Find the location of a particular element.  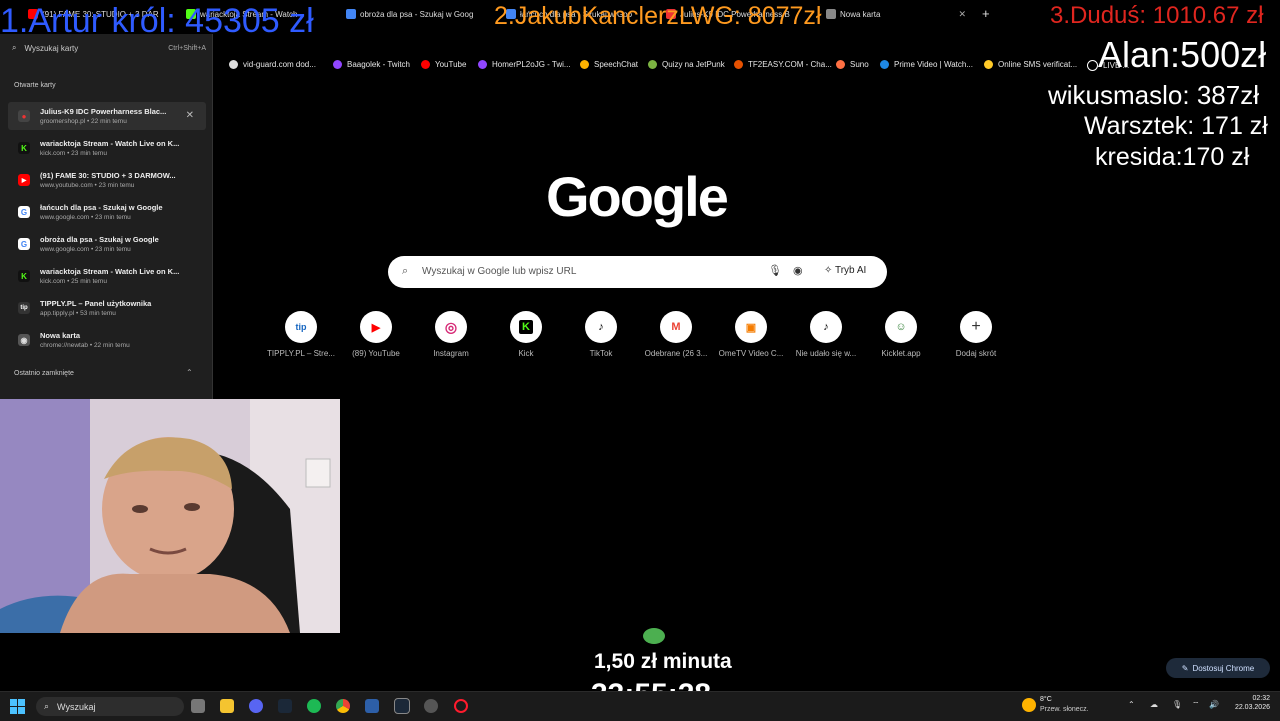

bookmark: Suno is located at coordinates (852, 64).